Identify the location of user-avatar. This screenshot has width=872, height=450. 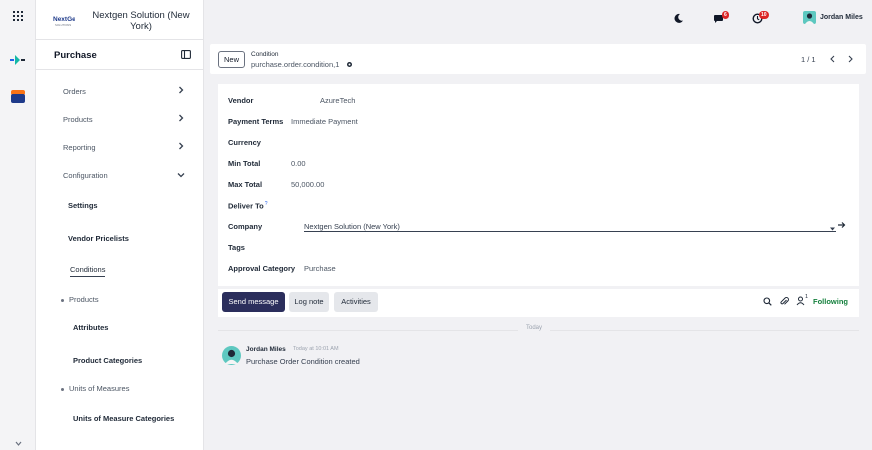
(809, 18).